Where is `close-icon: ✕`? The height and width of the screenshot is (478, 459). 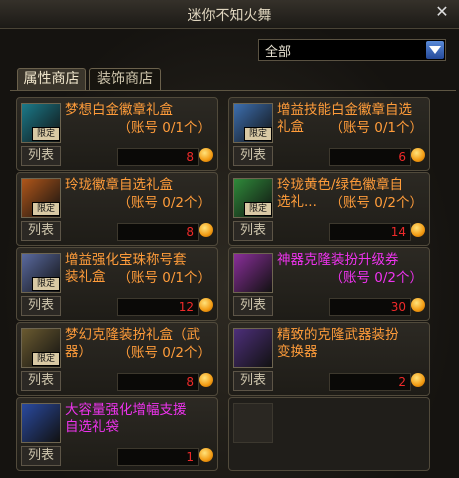
close-icon: ✕ is located at coordinates (442, 12).